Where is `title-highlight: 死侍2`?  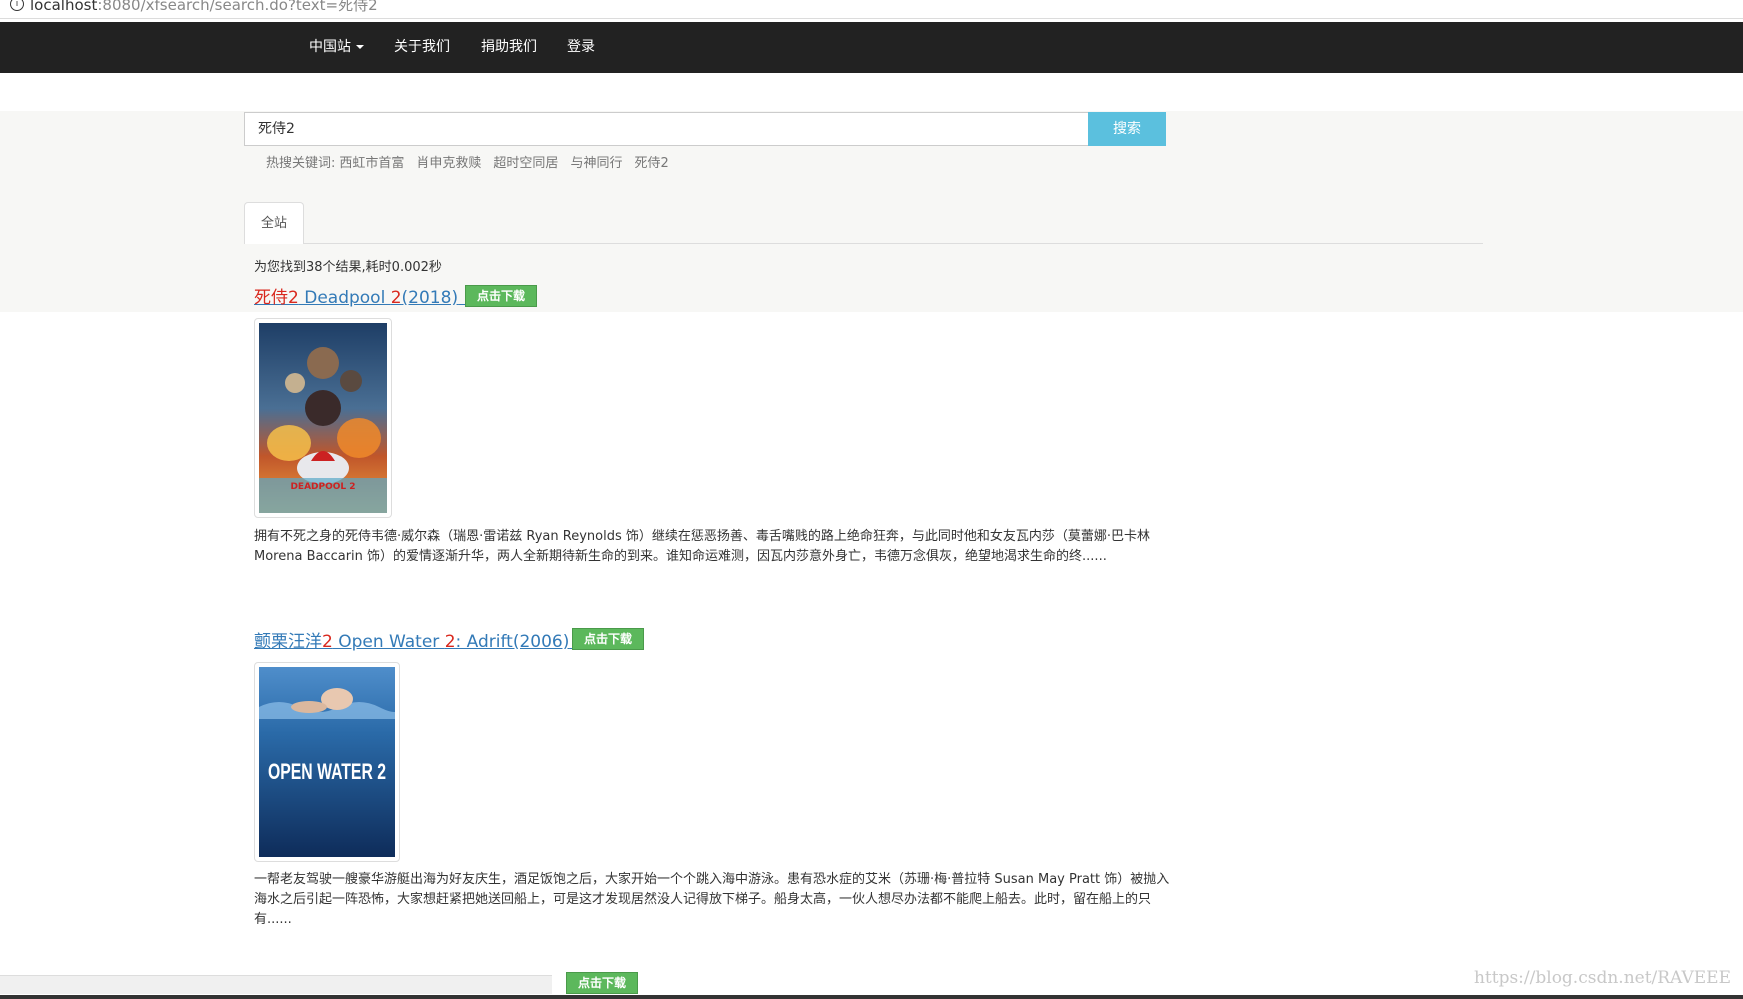 title-highlight: 死侍2 is located at coordinates (276, 298).